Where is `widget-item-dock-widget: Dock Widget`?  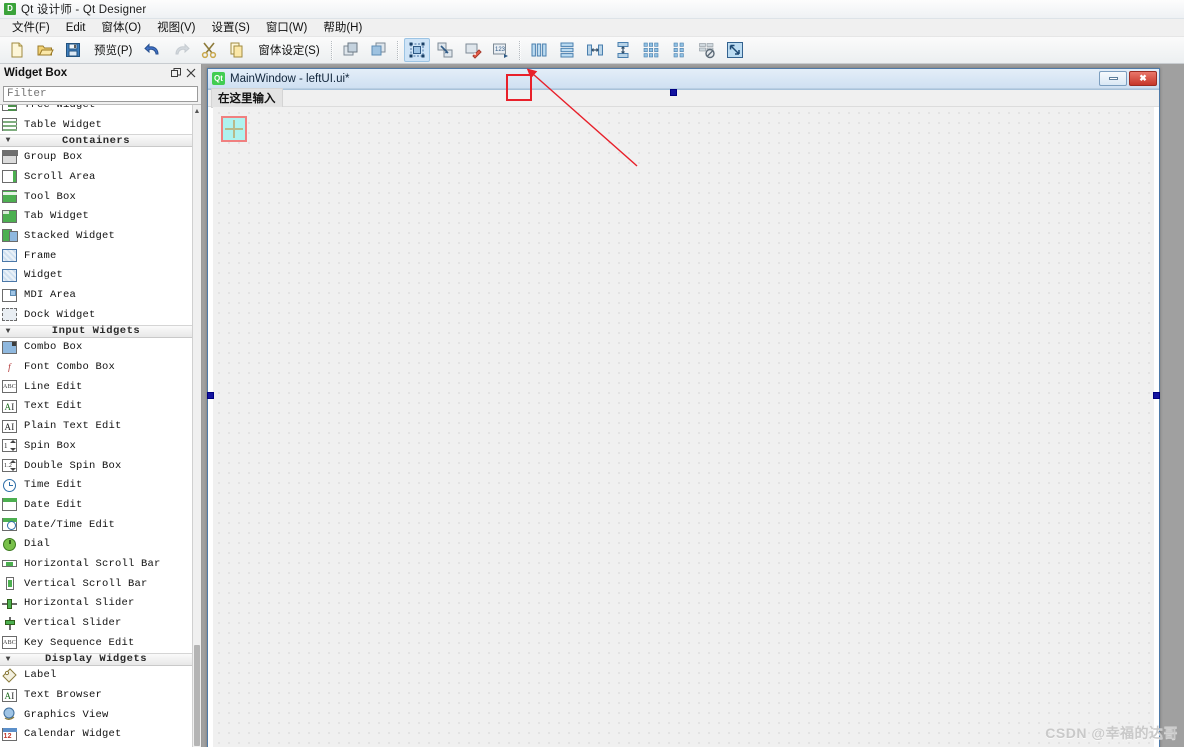
widget-item-dock-widget: Dock Widget is located at coordinates (96, 315).